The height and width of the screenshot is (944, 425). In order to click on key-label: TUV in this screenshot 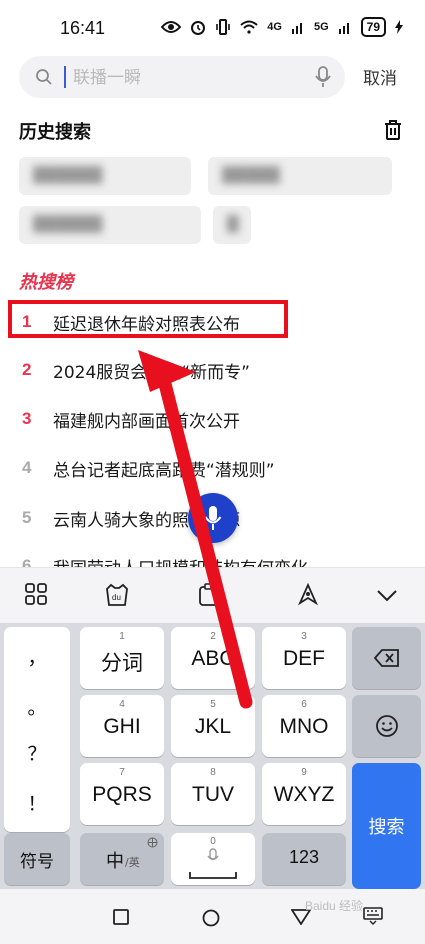, I will do `click(213, 794)`.